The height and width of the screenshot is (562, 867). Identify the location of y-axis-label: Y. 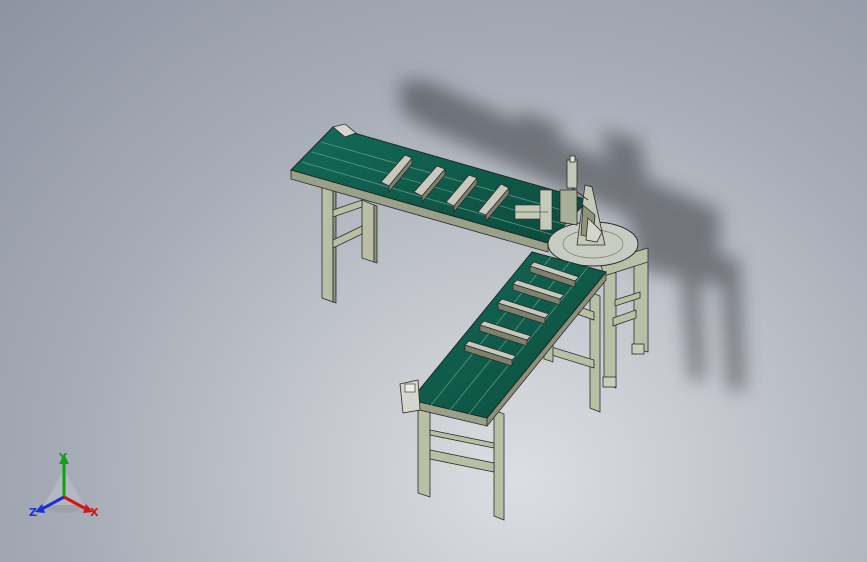
(63, 457).